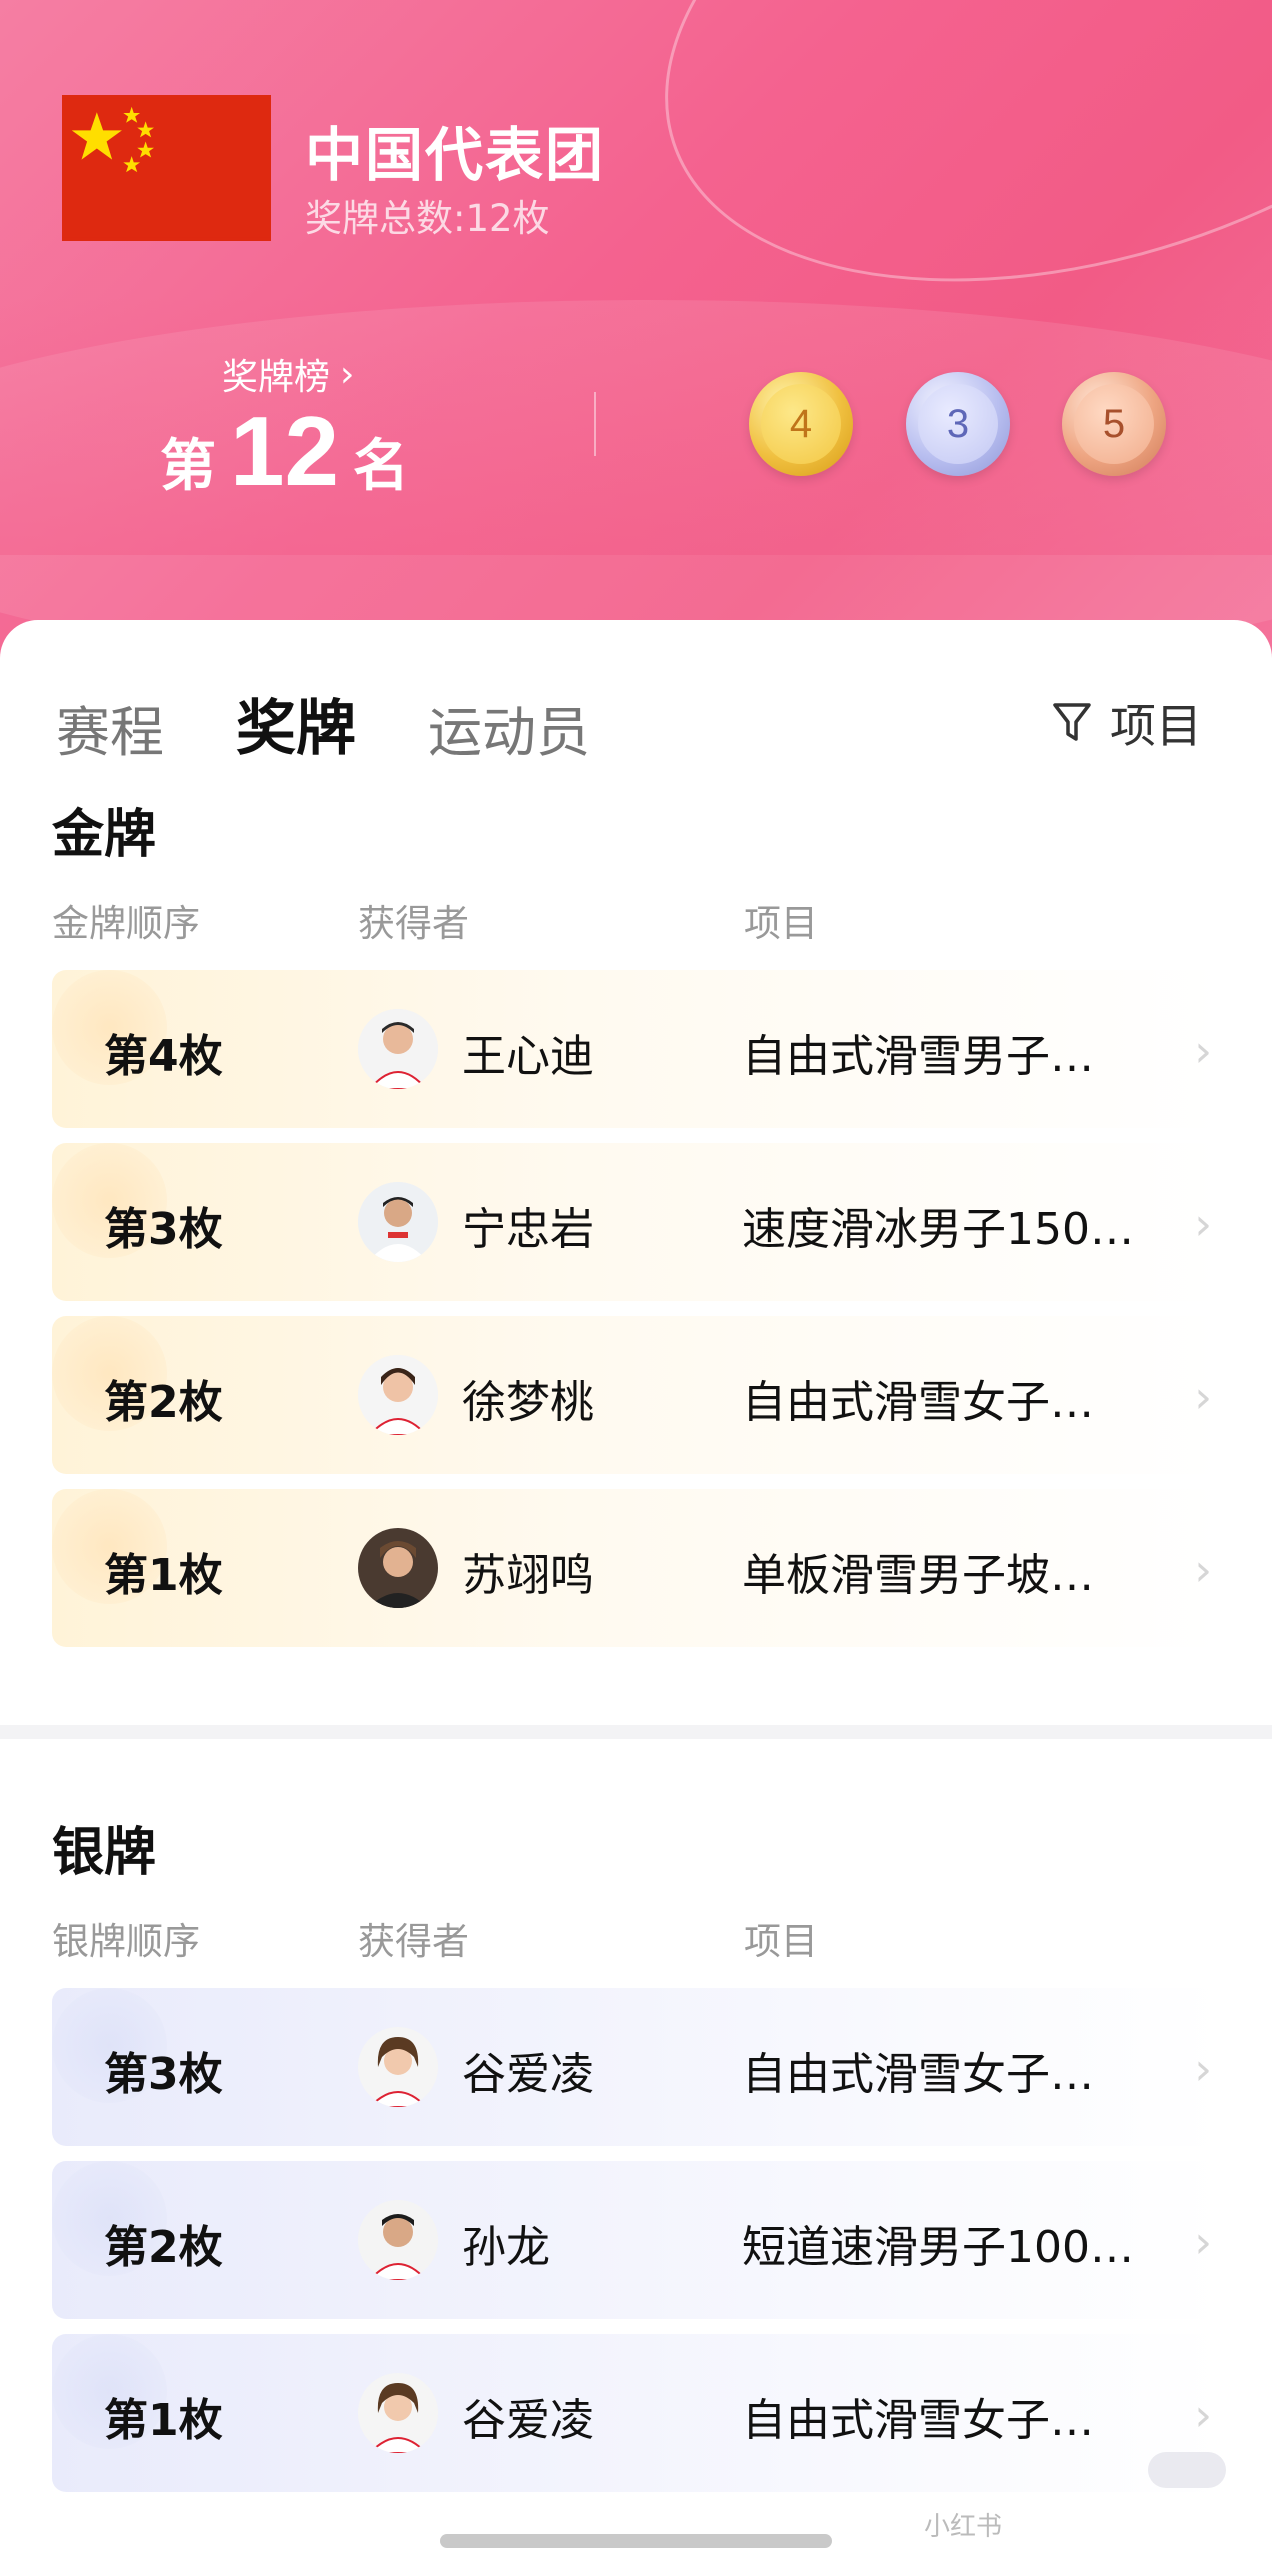  What do you see at coordinates (963, 2527) in the screenshot?
I see `watermark-text: 小红书` at bounding box center [963, 2527].